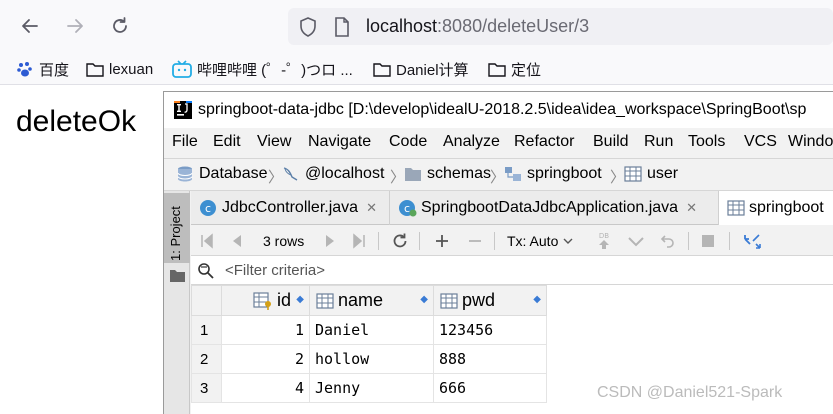 Image resolution: width=833 pixels, height=414 pixels. What do you see at coordinates (308, 27) in the screenshot?
I see `shield-icon` at bounding box center [308, 27].